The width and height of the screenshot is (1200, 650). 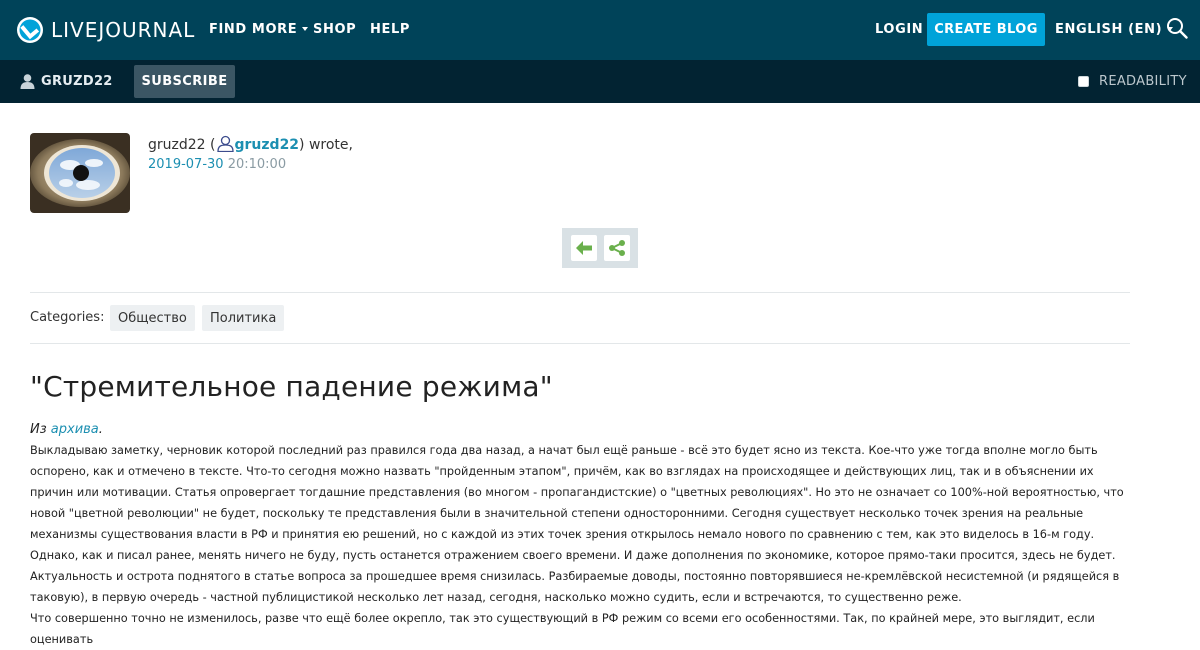 I want to click on subscribe-button: SUBSCRIBE, so click(x=184, y=81).